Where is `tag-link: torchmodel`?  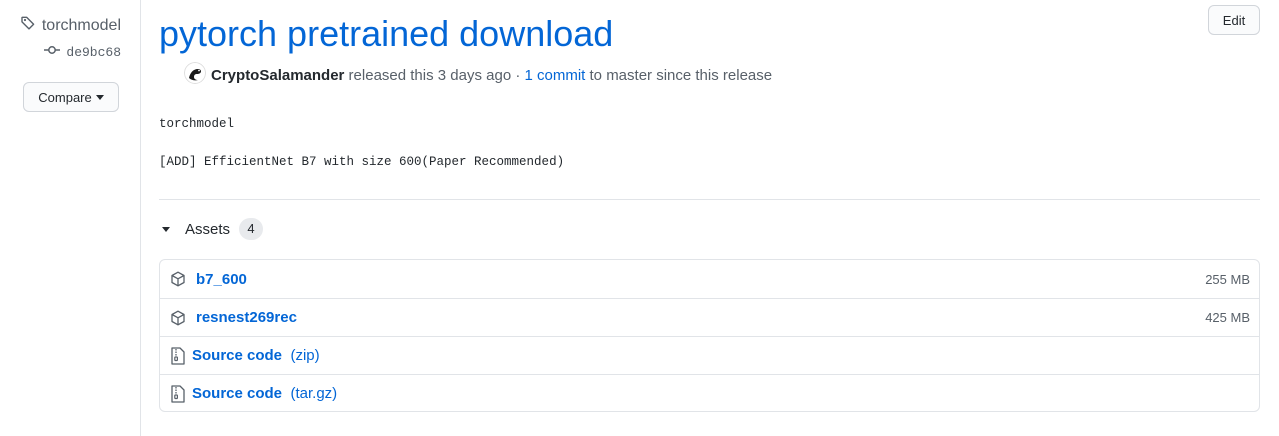 tag-link: torchmodel is located at coordinates (70, 25).